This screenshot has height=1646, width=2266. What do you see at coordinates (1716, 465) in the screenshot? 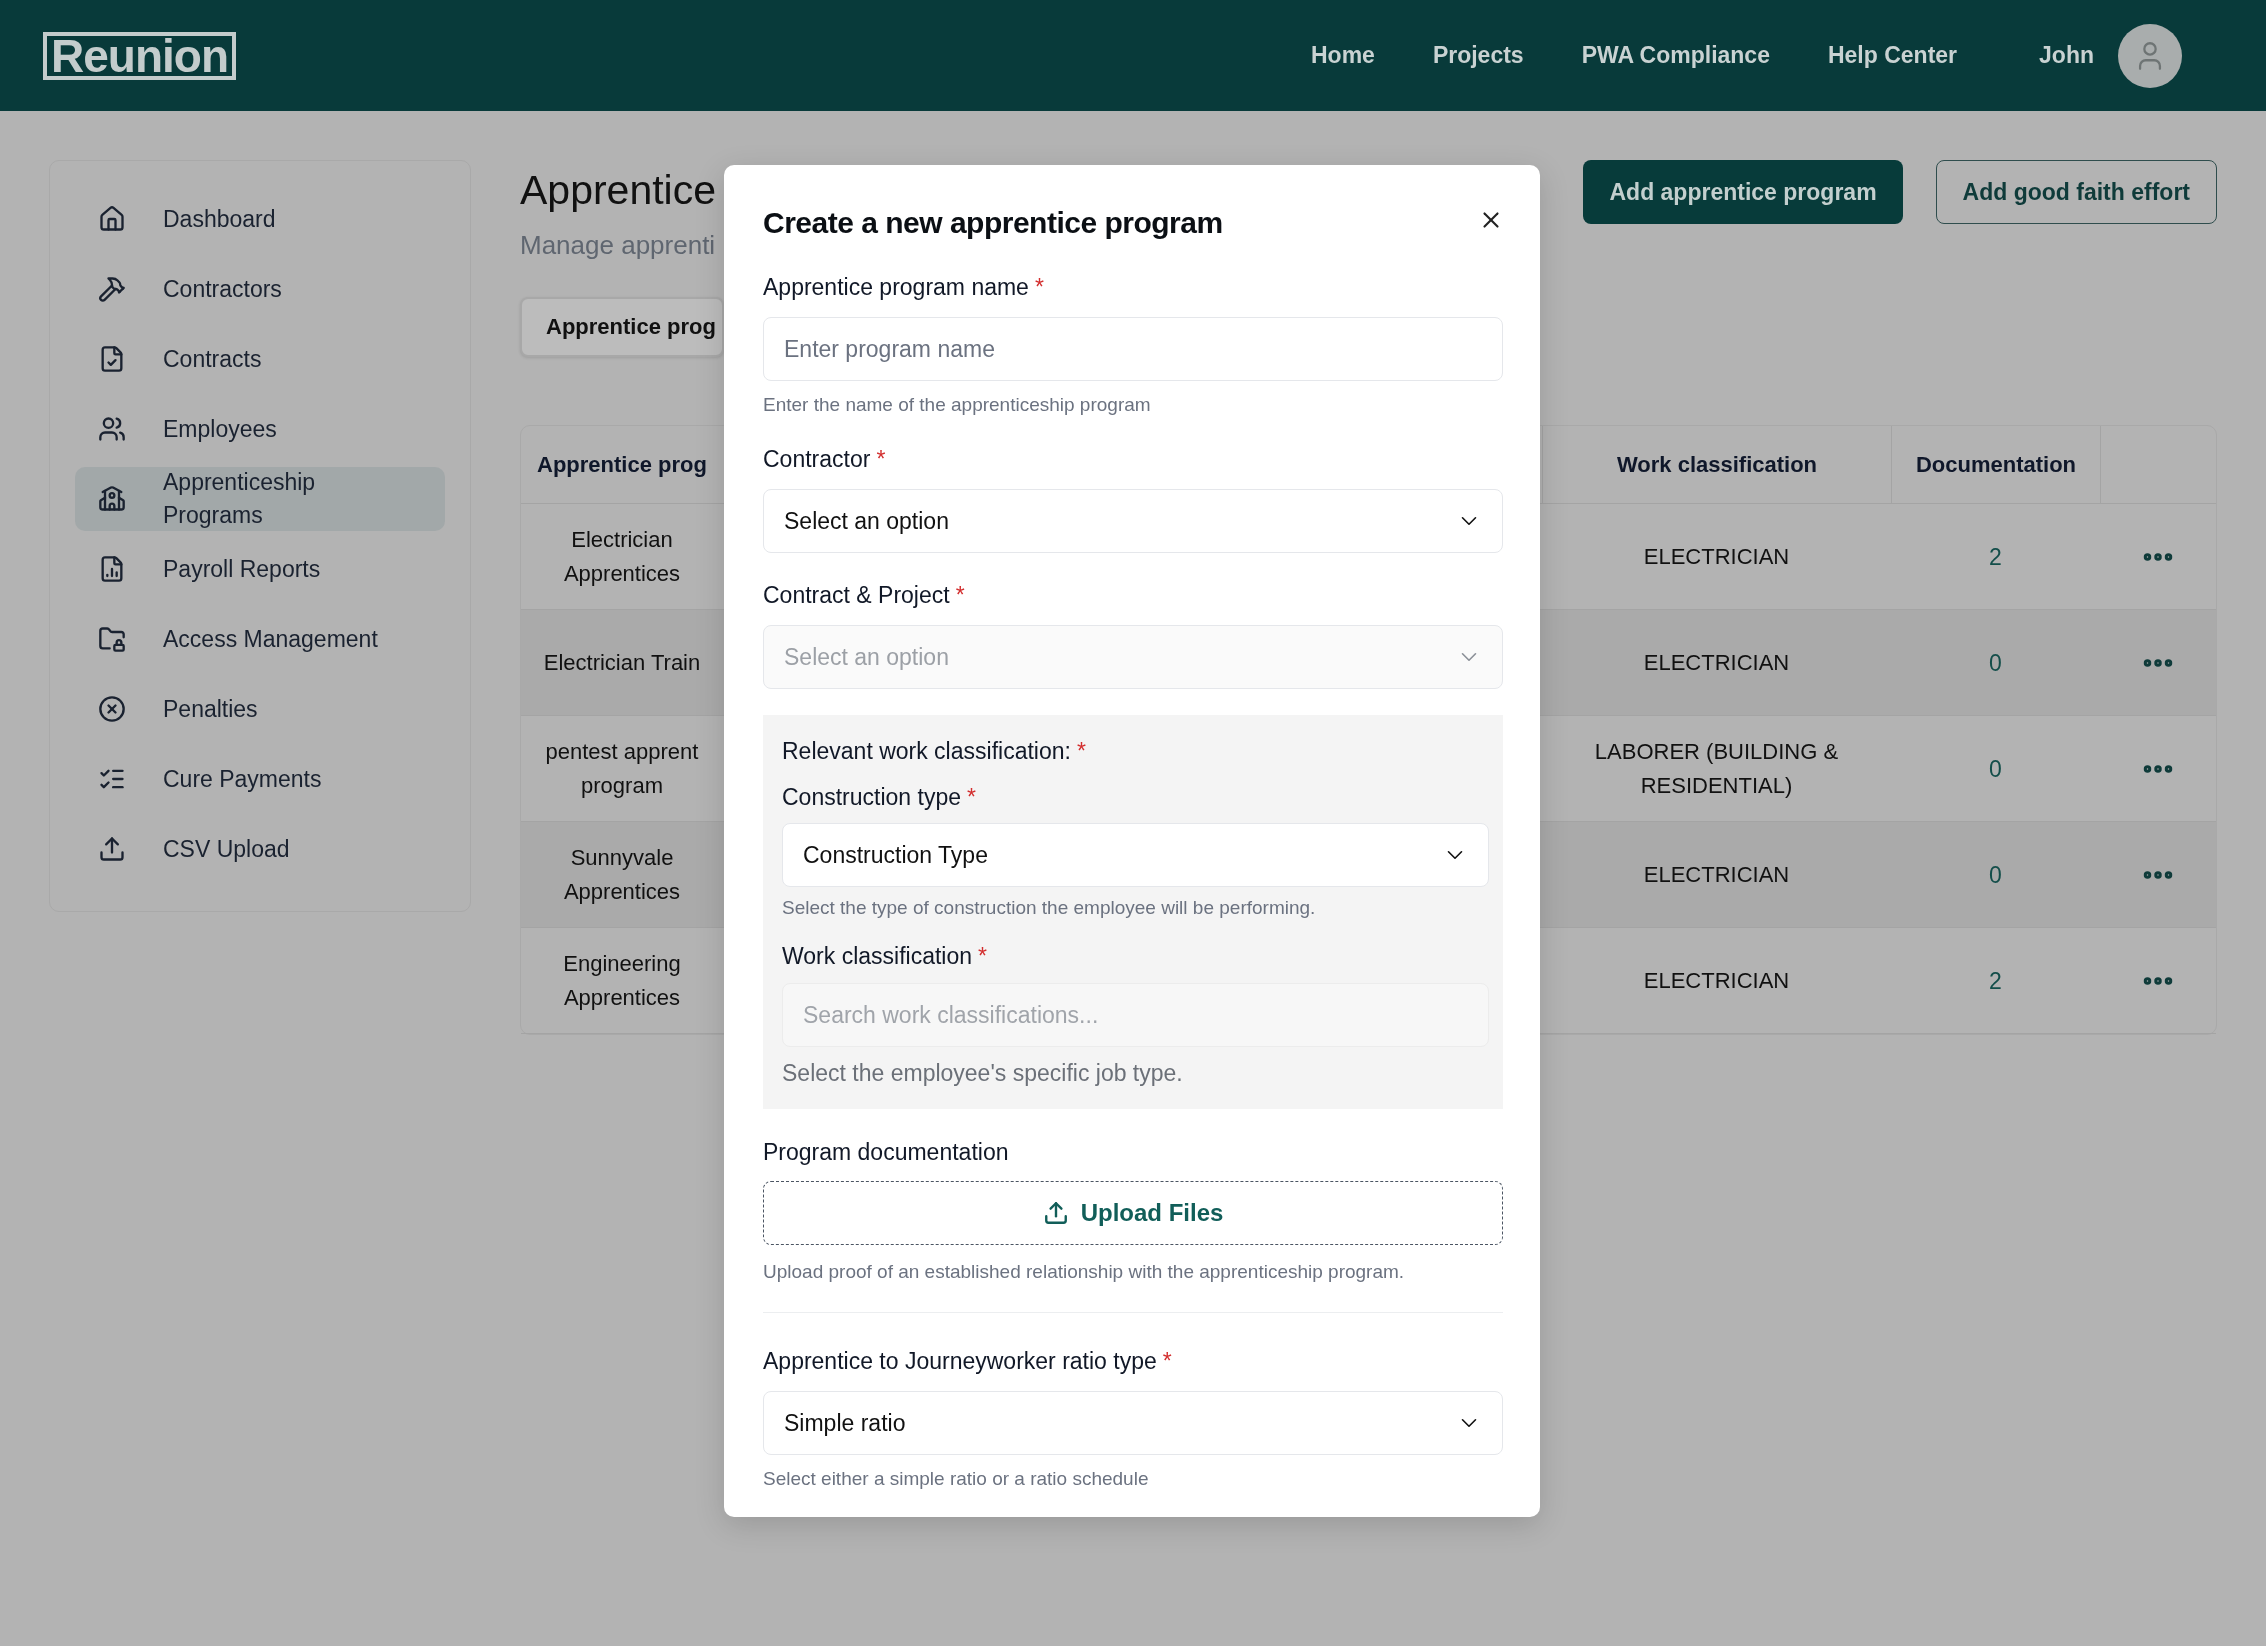
I see `column-header: Work classification` at bounding box center [1716, 465].